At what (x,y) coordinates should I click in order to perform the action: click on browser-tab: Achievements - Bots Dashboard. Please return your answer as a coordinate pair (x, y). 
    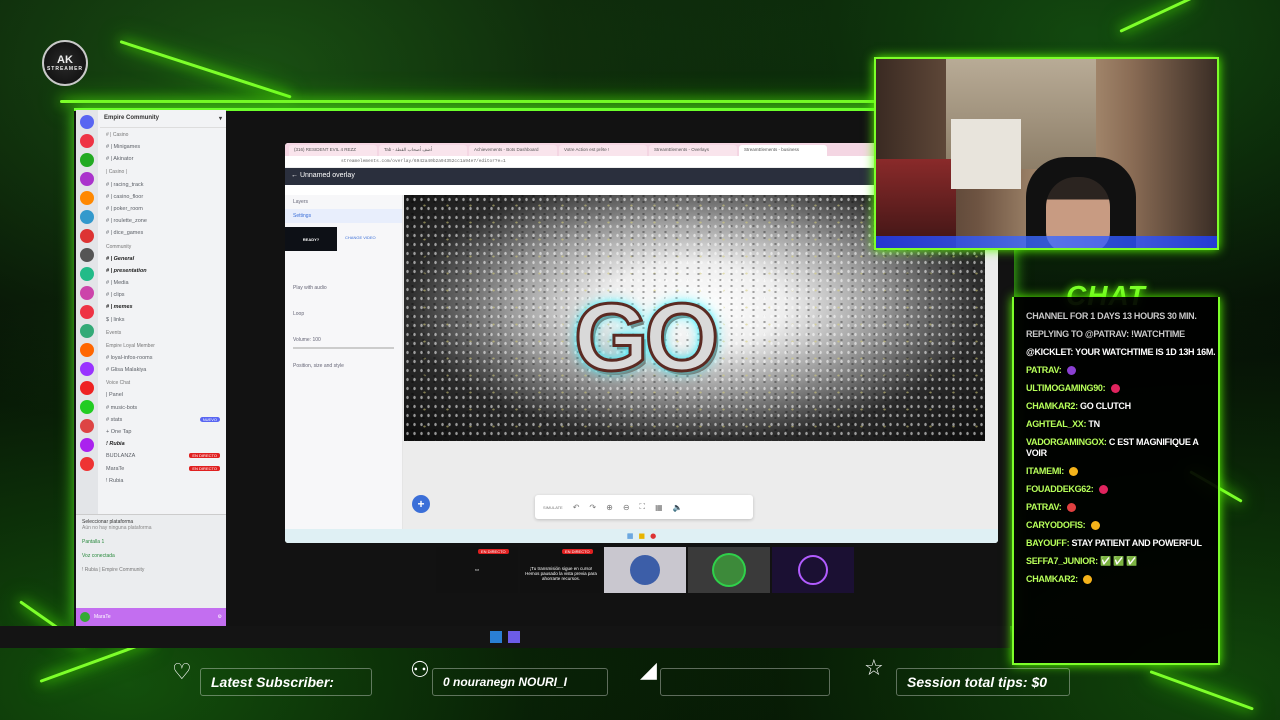
    Looking at the image, I should click on (513, 150).